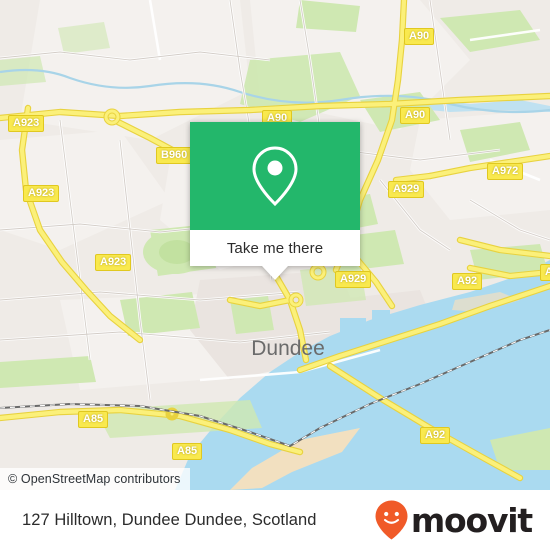 This screenshot has height=550, width=550. I want to click on map-city-label: Dundee, so click(288, 348).